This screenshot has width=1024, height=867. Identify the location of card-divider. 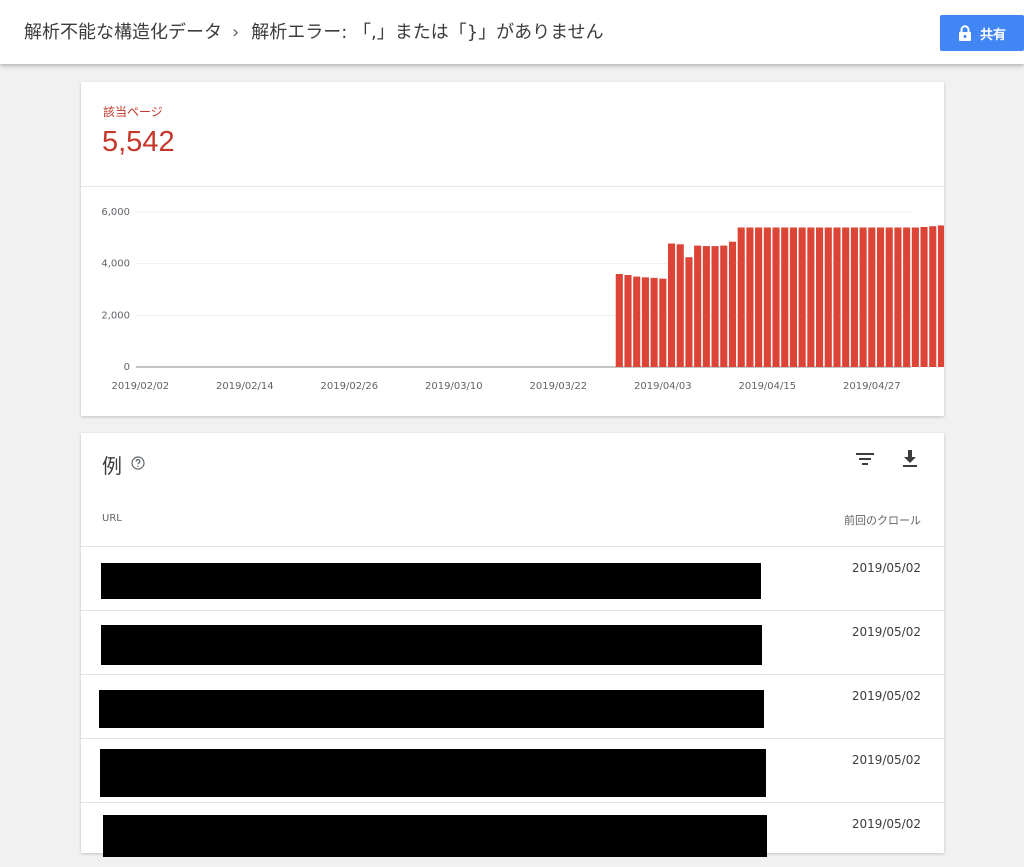
(512, 186).